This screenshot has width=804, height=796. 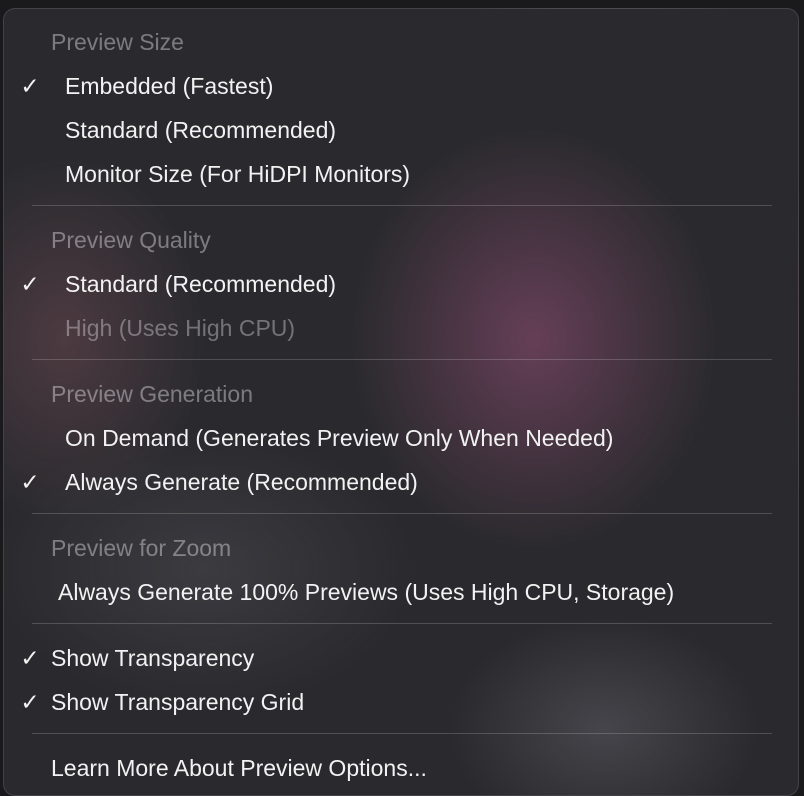 I want to click on menu-item-show-transparency-grid: ✓ Show Transparency Grid, so click(x=401, y=702).